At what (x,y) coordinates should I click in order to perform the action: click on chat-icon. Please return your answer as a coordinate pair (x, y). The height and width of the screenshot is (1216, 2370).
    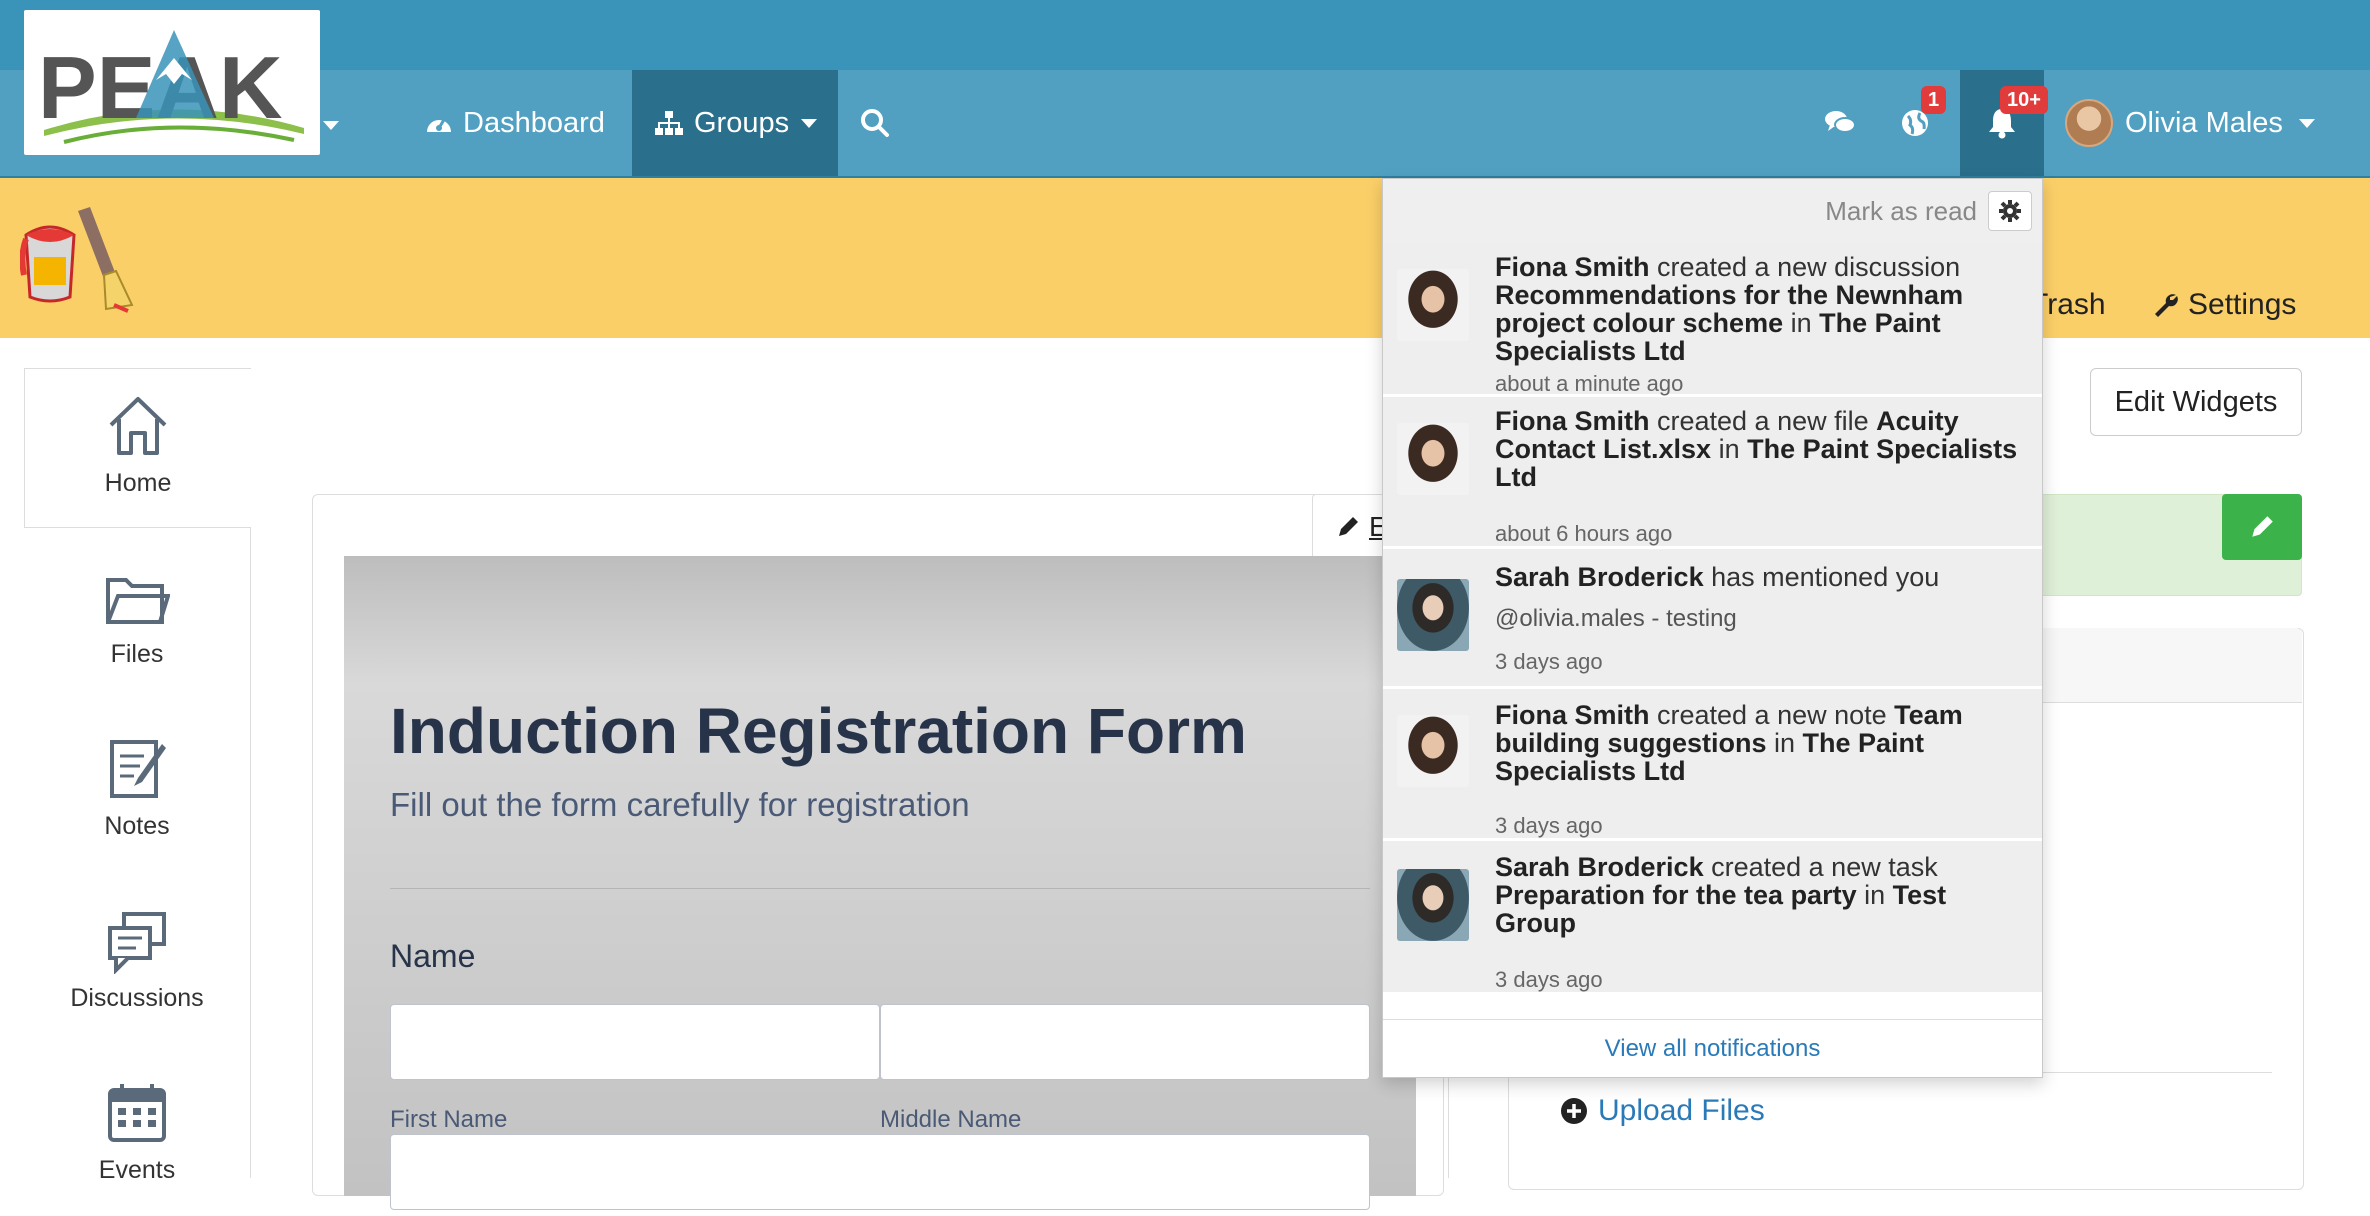
    Looking at the image, I should click on (1840, 122).